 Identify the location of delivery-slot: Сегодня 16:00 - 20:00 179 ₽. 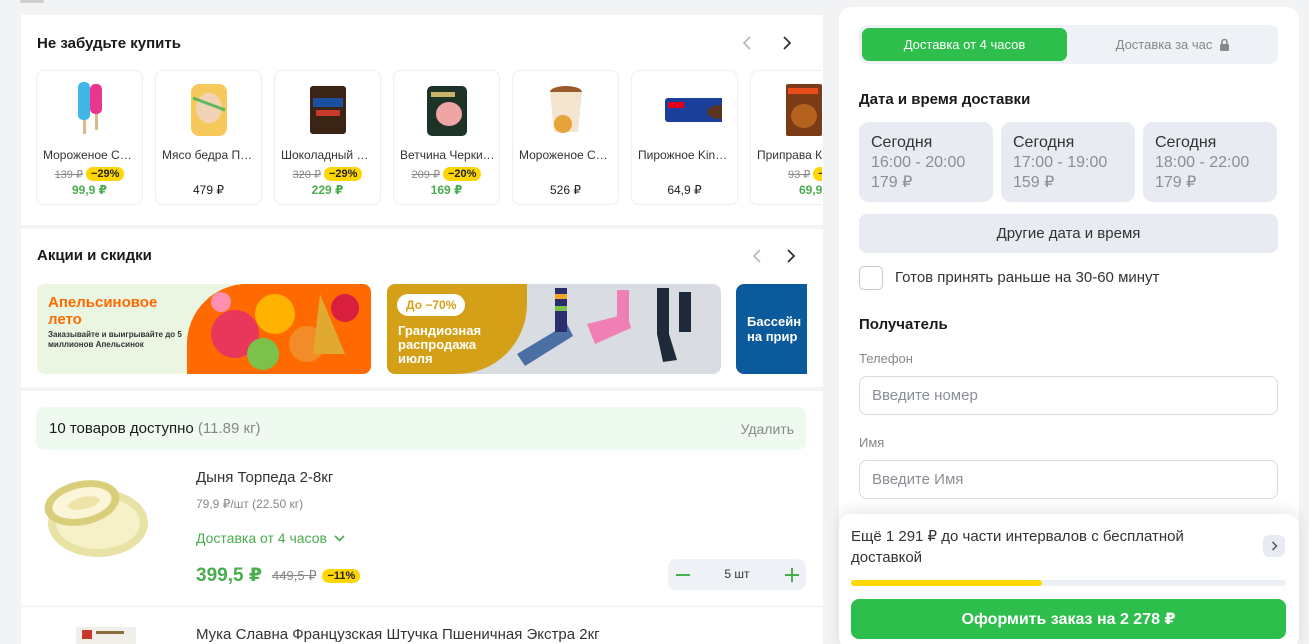
(926, 162).